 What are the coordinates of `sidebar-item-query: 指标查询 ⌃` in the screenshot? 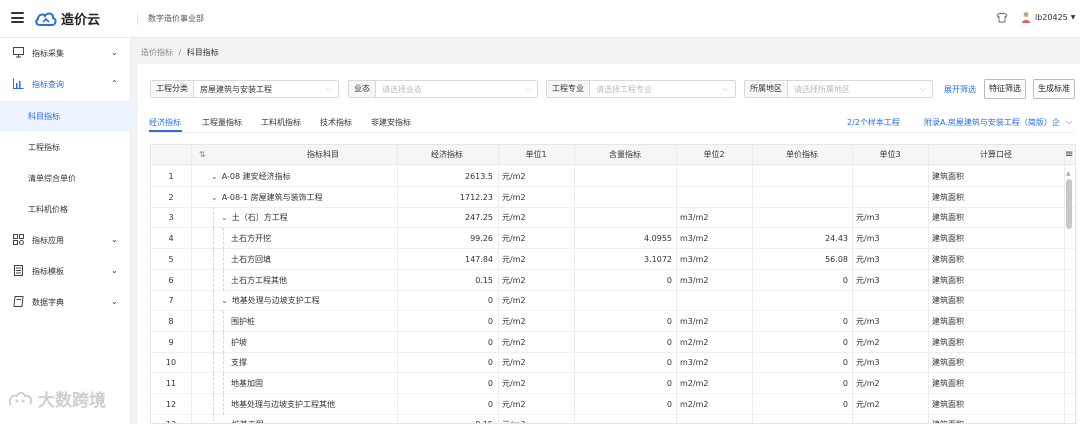 It's located at (65, 84).